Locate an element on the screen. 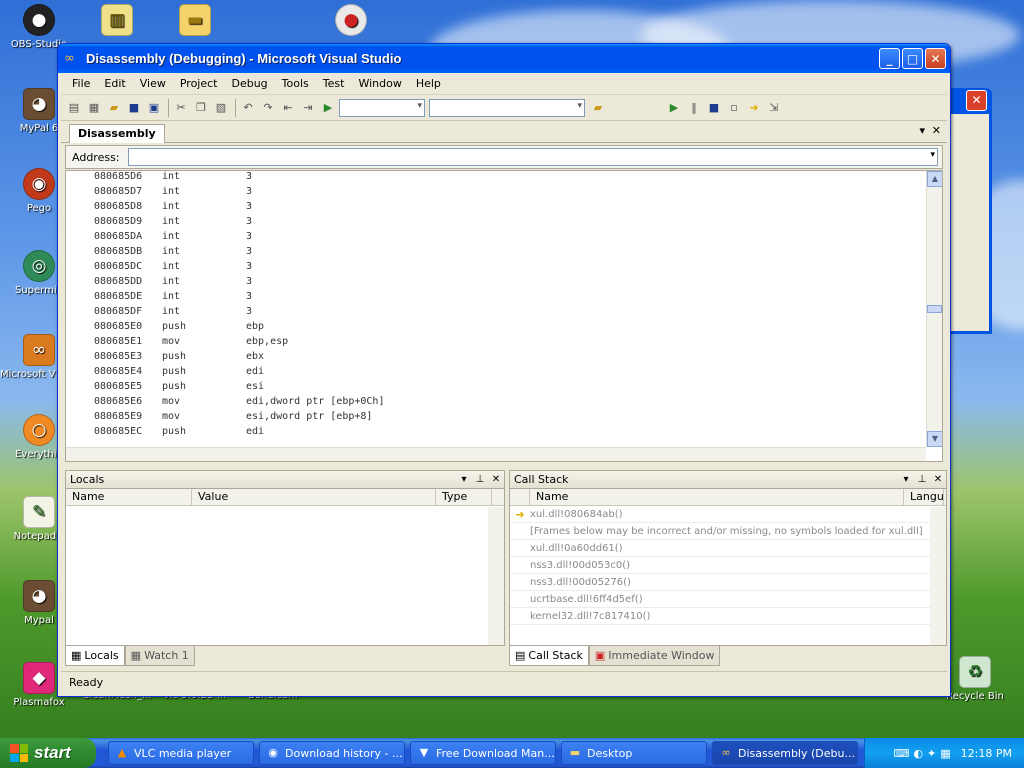 The width and height of the screenshot is (1024, 768). clock: 12:18 PM is located at coordinates (986, 753).